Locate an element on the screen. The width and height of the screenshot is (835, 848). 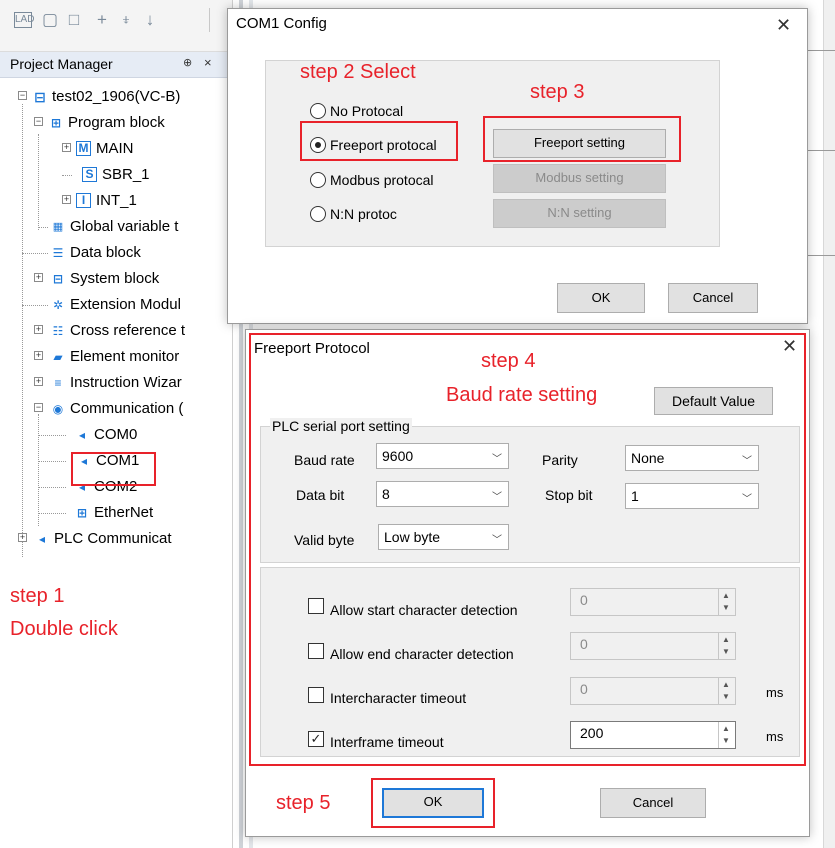
window-icon: ▢ is located at coordinates (50, 20).